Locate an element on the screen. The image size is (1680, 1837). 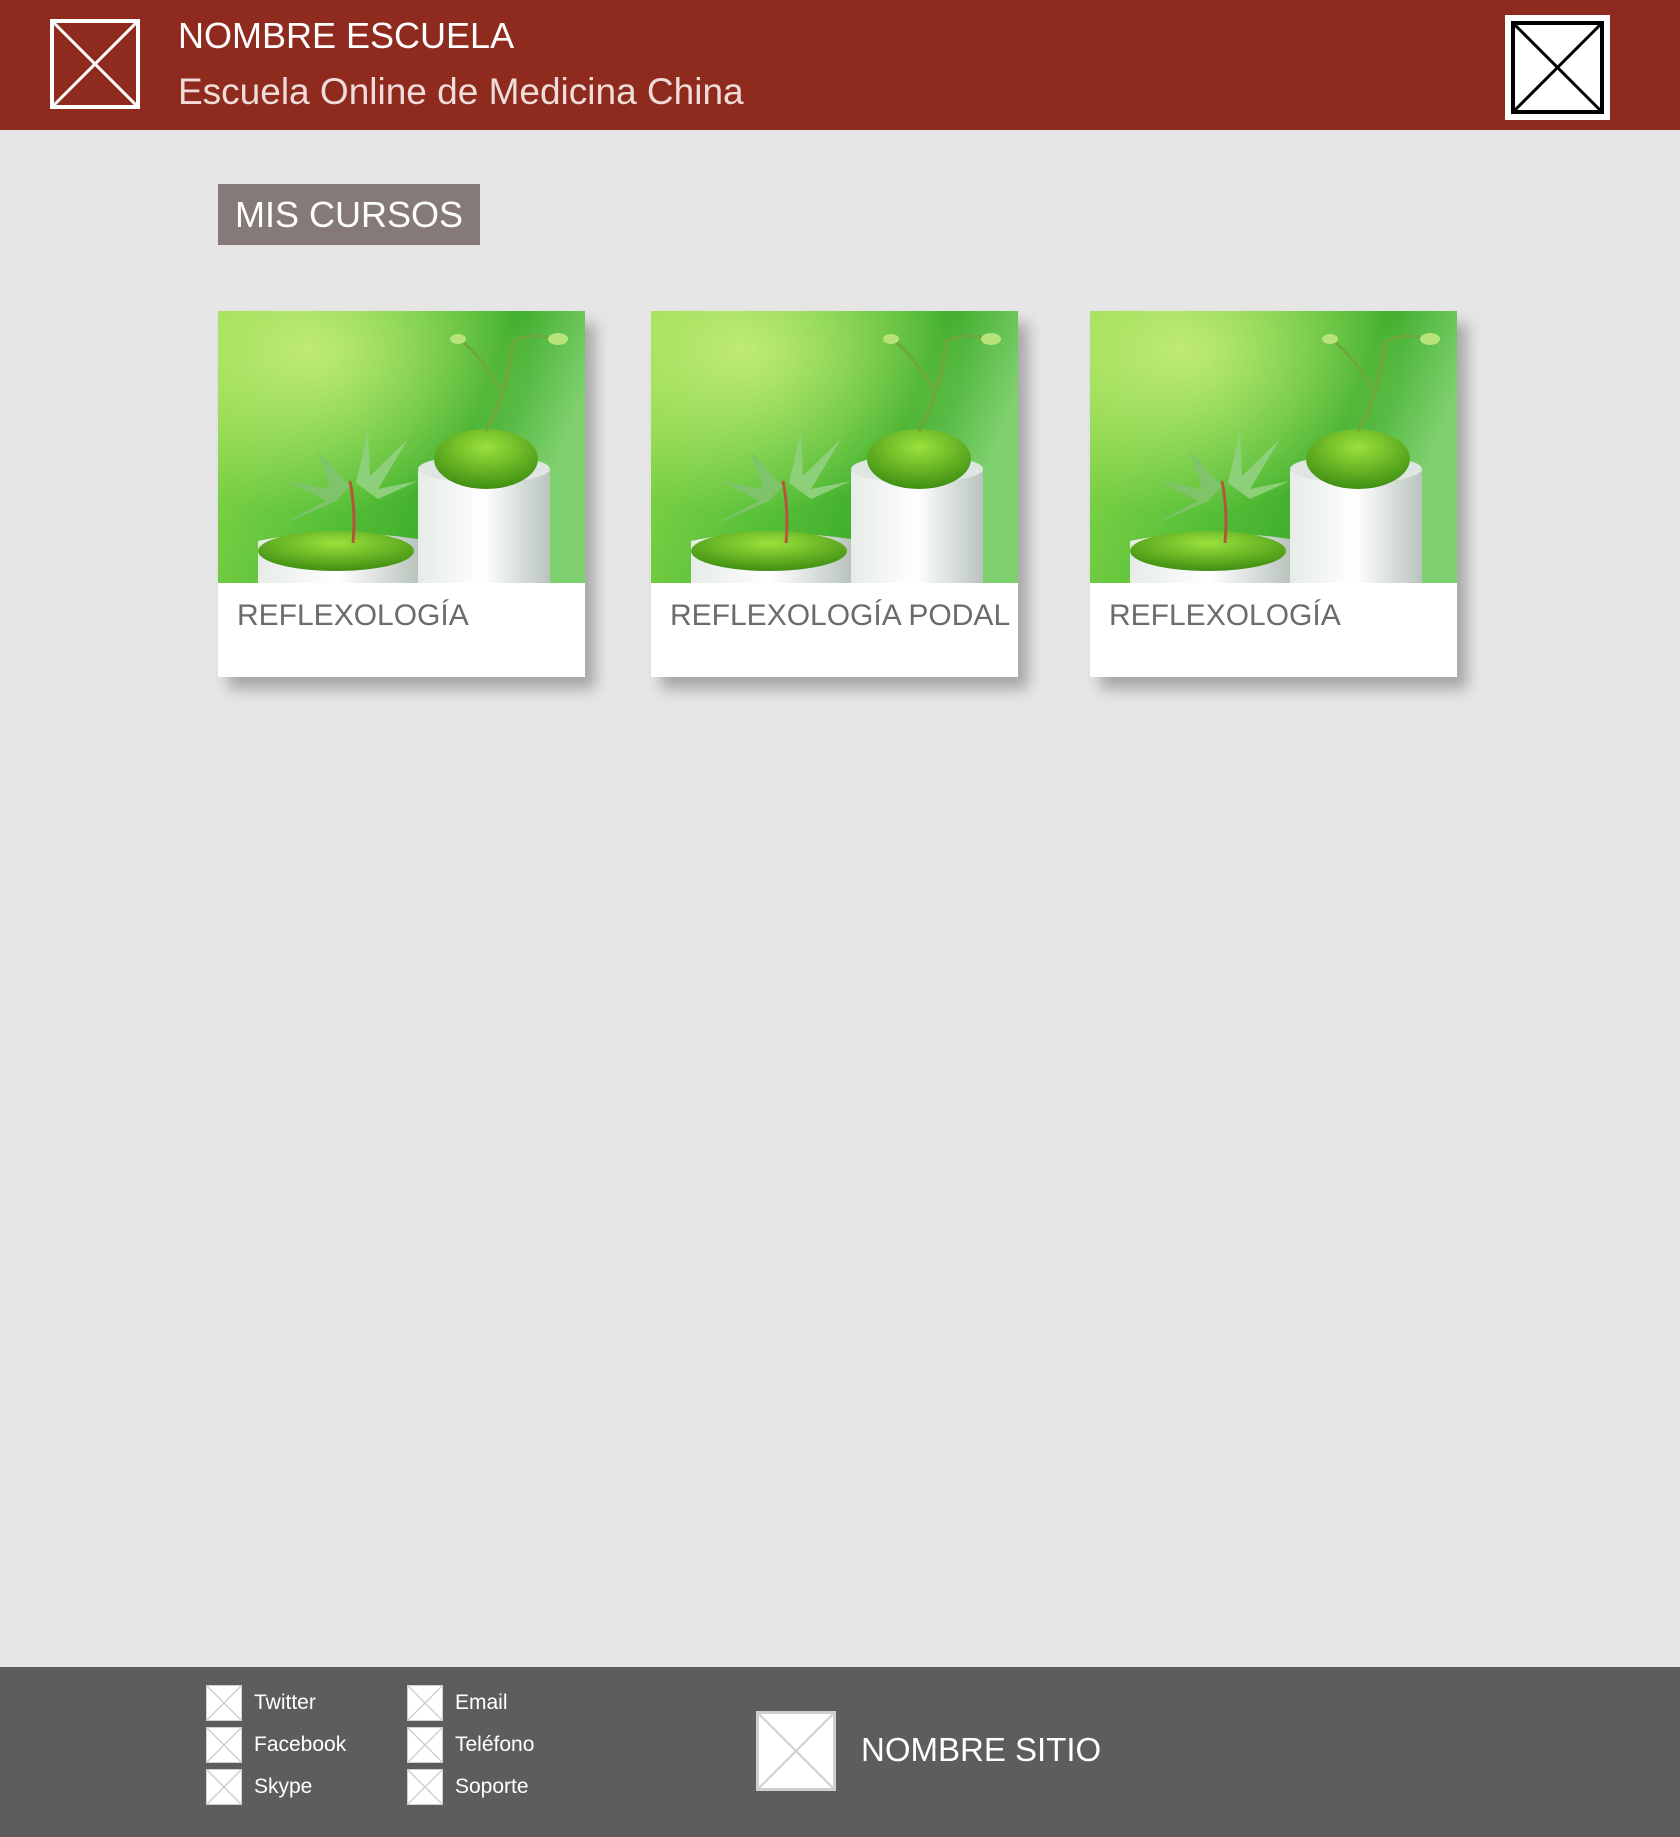
school-subtitle: Escuela Online de Medicina China is located at coordinates (461, 91).